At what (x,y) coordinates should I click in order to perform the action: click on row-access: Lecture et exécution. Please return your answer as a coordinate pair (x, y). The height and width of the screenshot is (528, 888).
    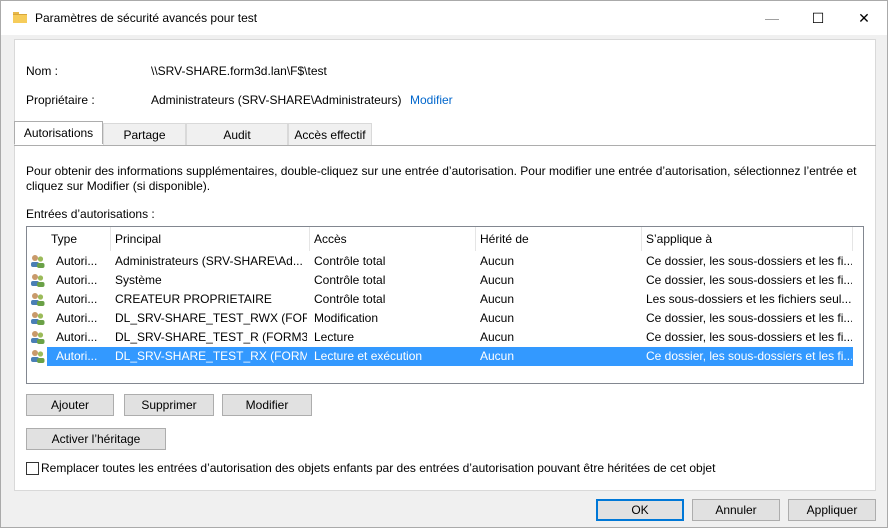
    Looking at the image, I should click on (368, 356).